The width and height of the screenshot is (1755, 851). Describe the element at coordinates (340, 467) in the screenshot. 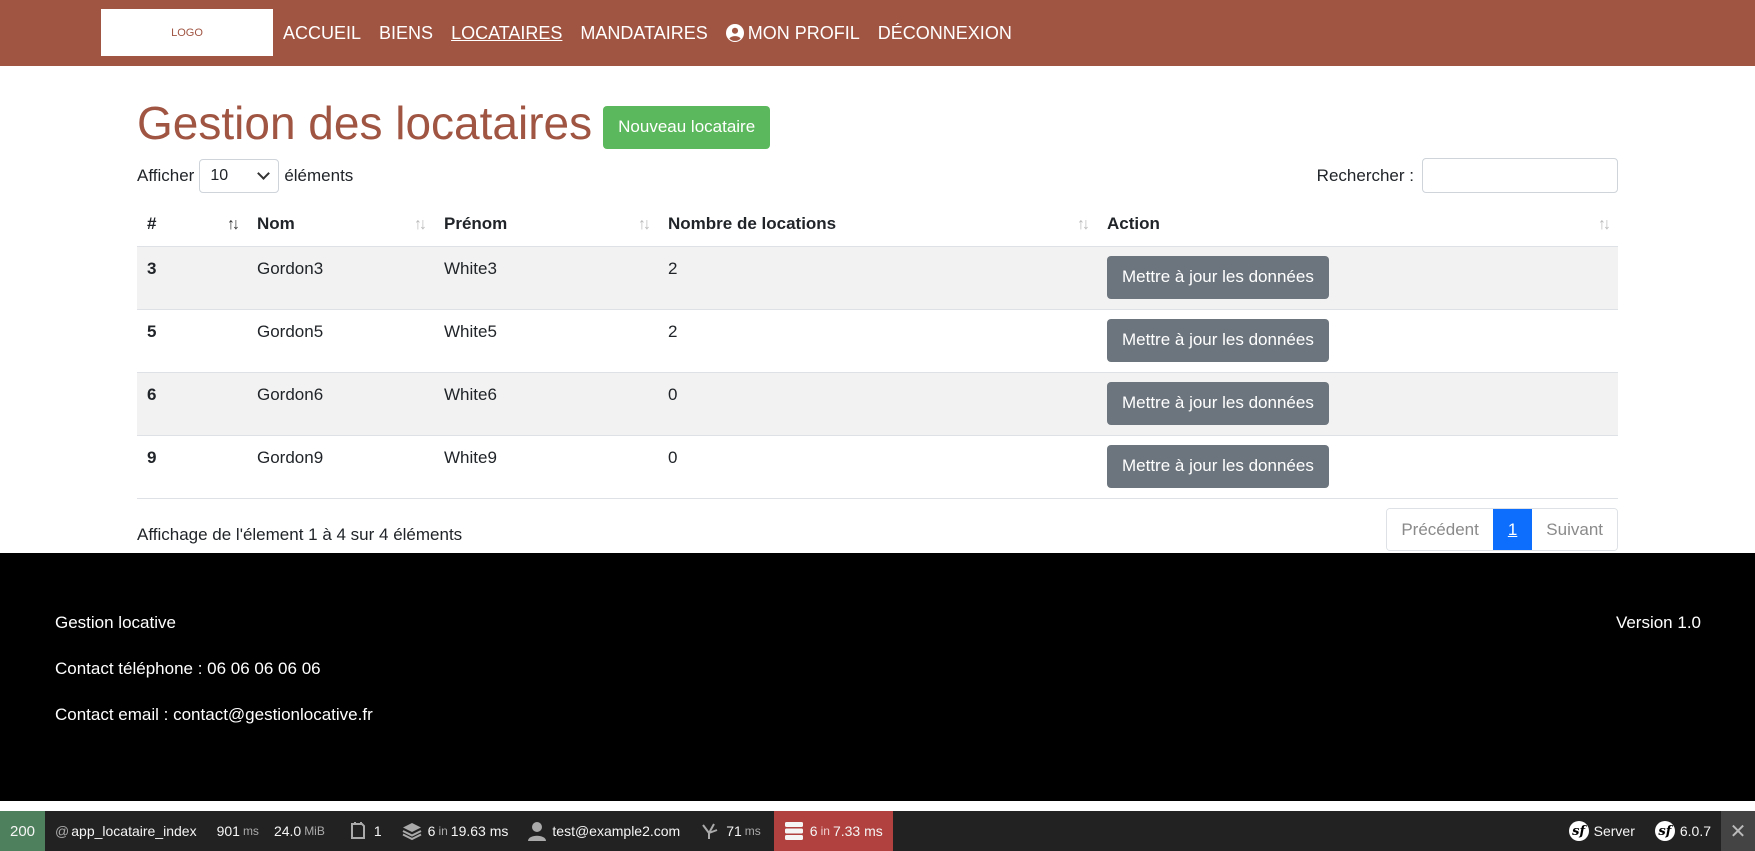

I see `cell-nom: Gordon9` at that location.